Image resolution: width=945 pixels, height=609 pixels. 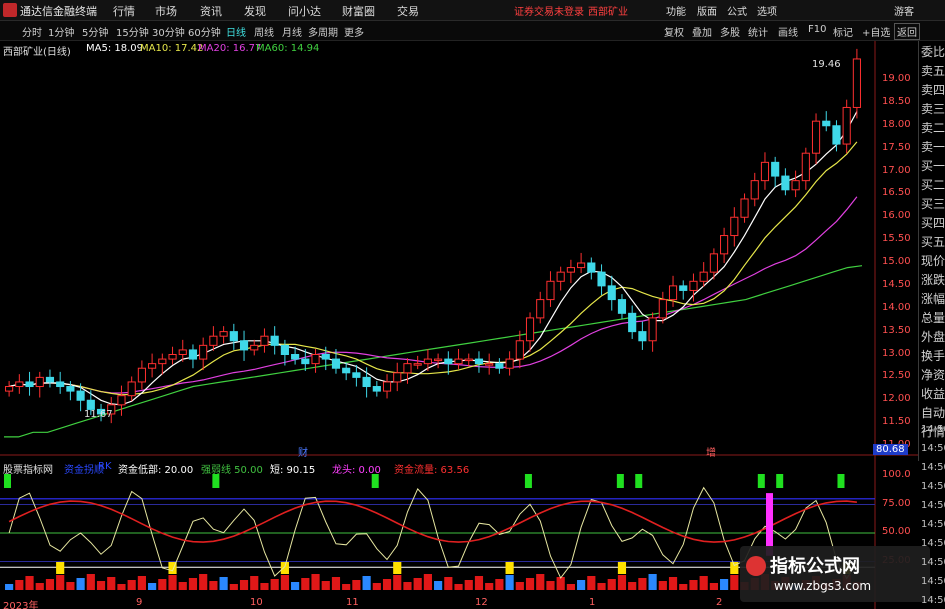 What do you see at coordinates (933, 52) in the screenshot?
I see `quote-panel-item: 委比` at bounding box center [933, 52].